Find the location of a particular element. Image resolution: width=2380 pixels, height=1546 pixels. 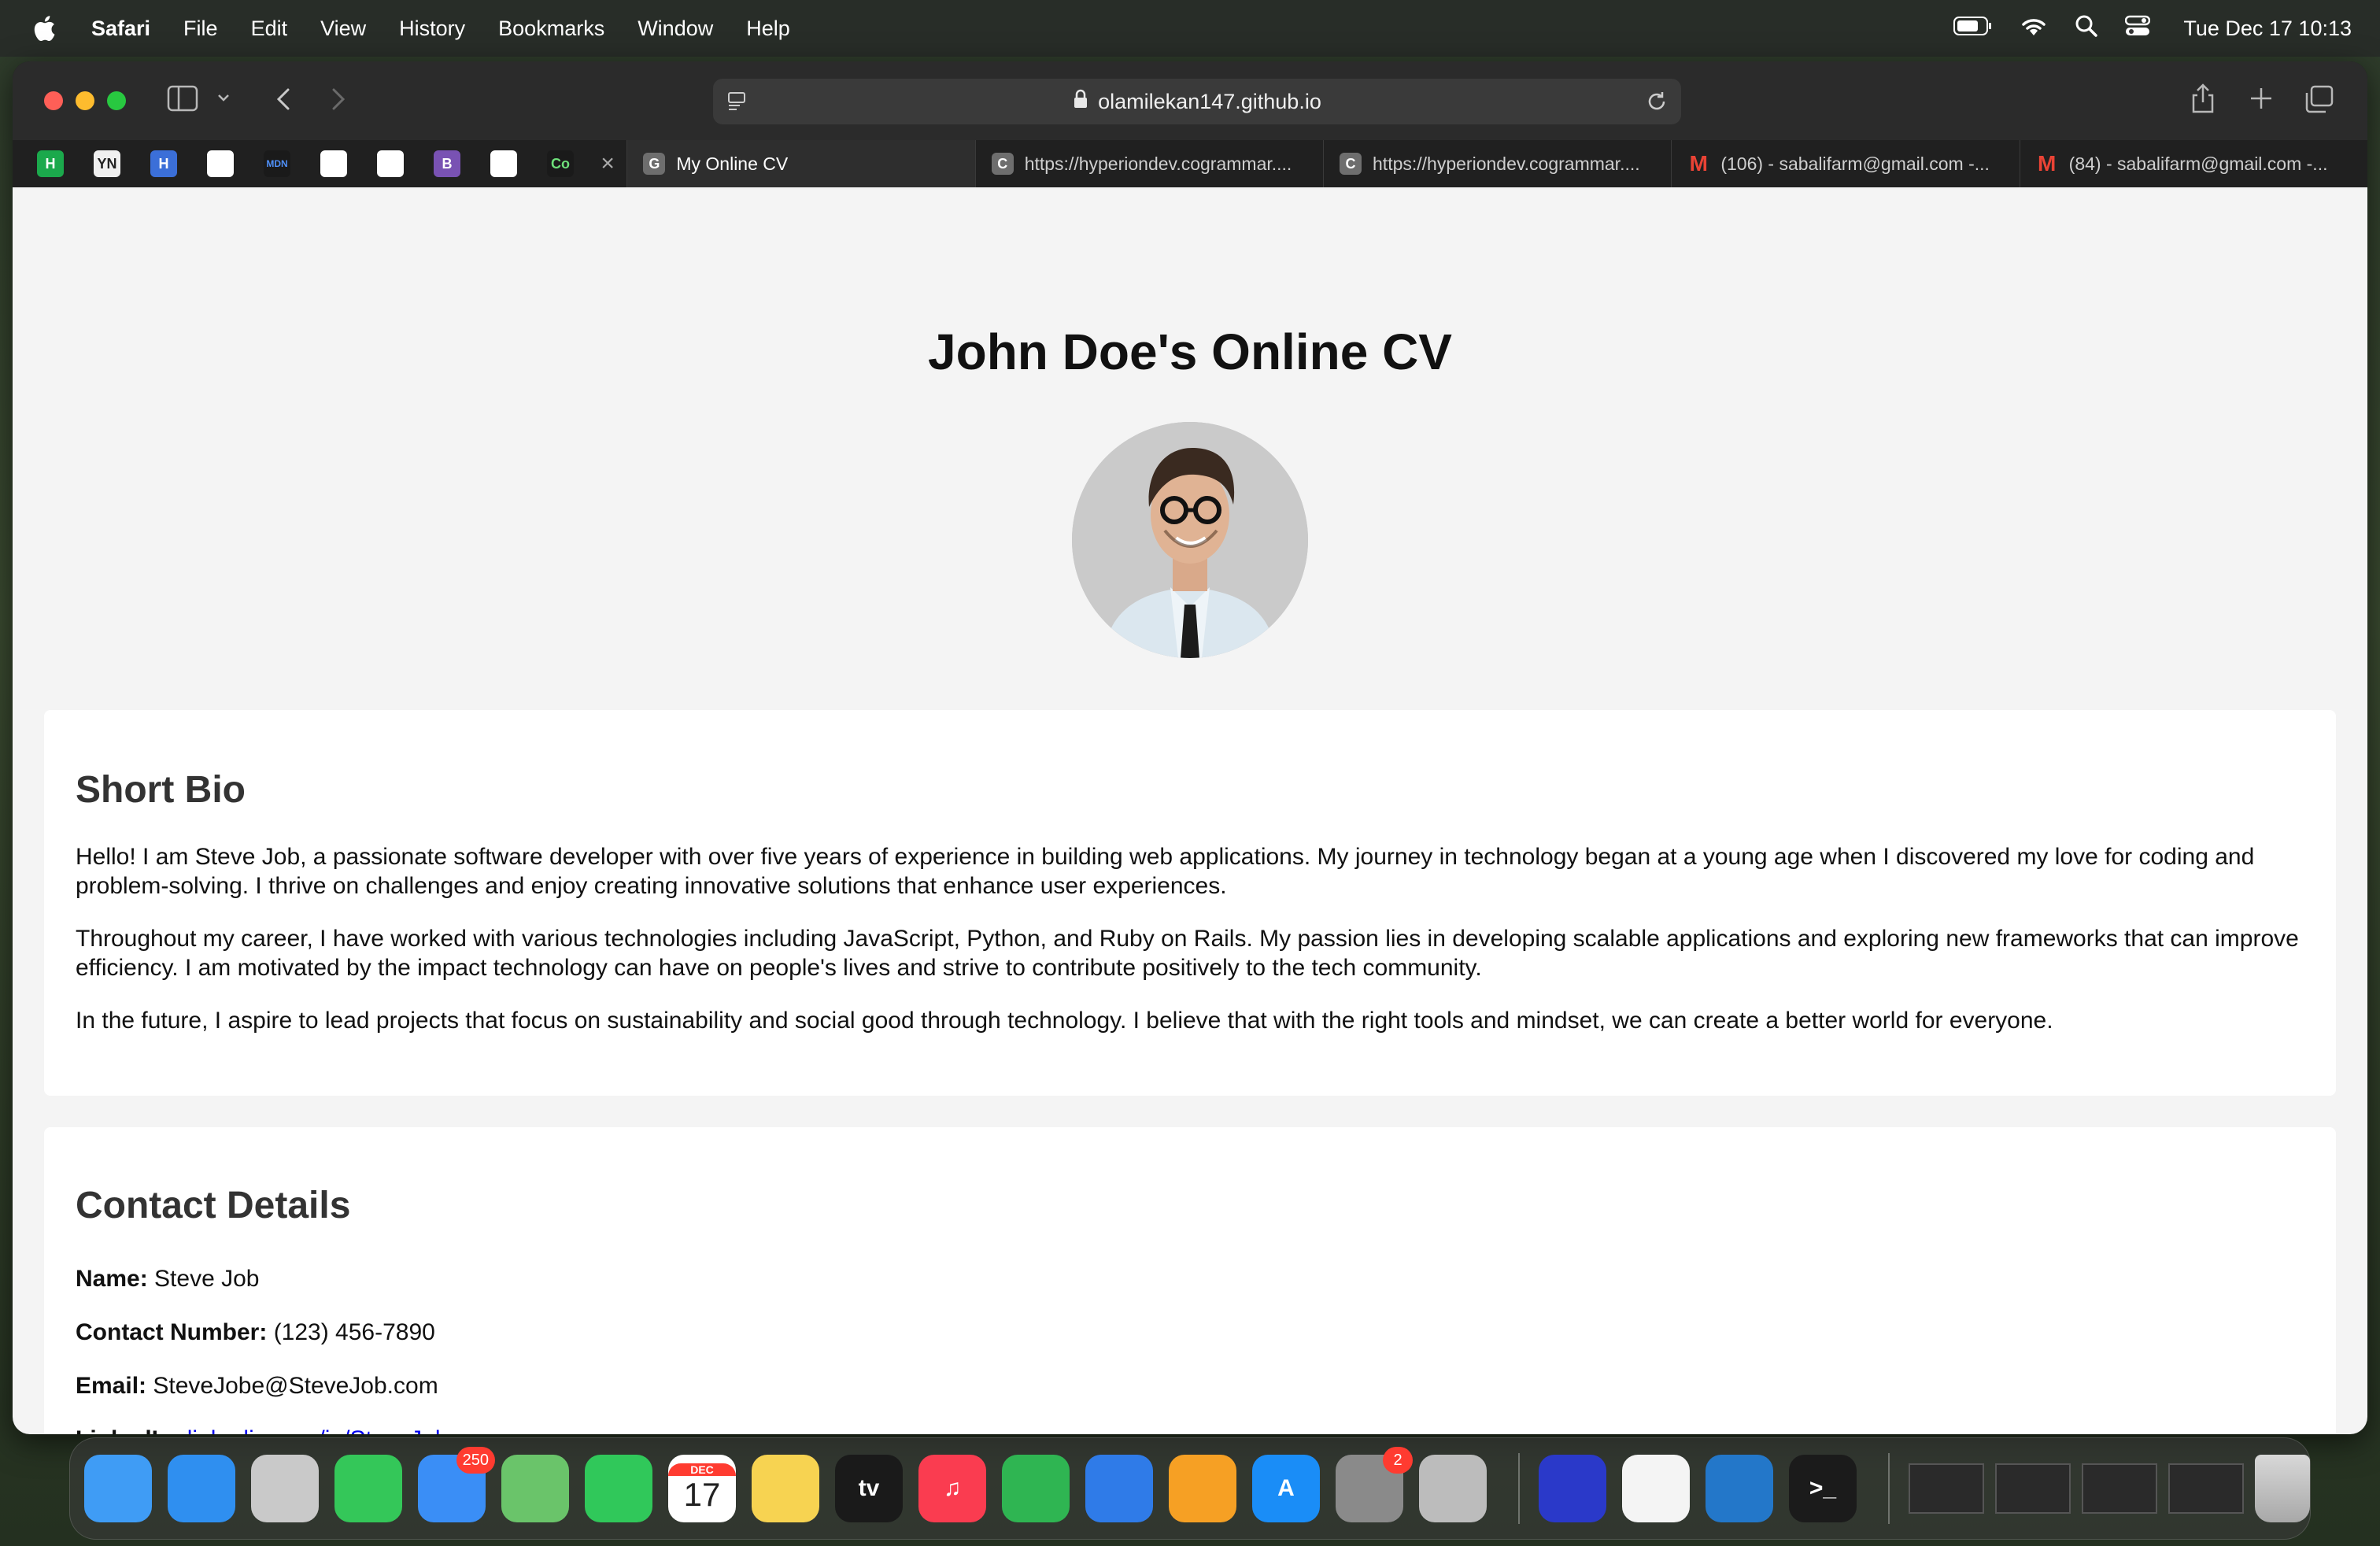

keynote-icon is located at coordinates (1119, 1488).